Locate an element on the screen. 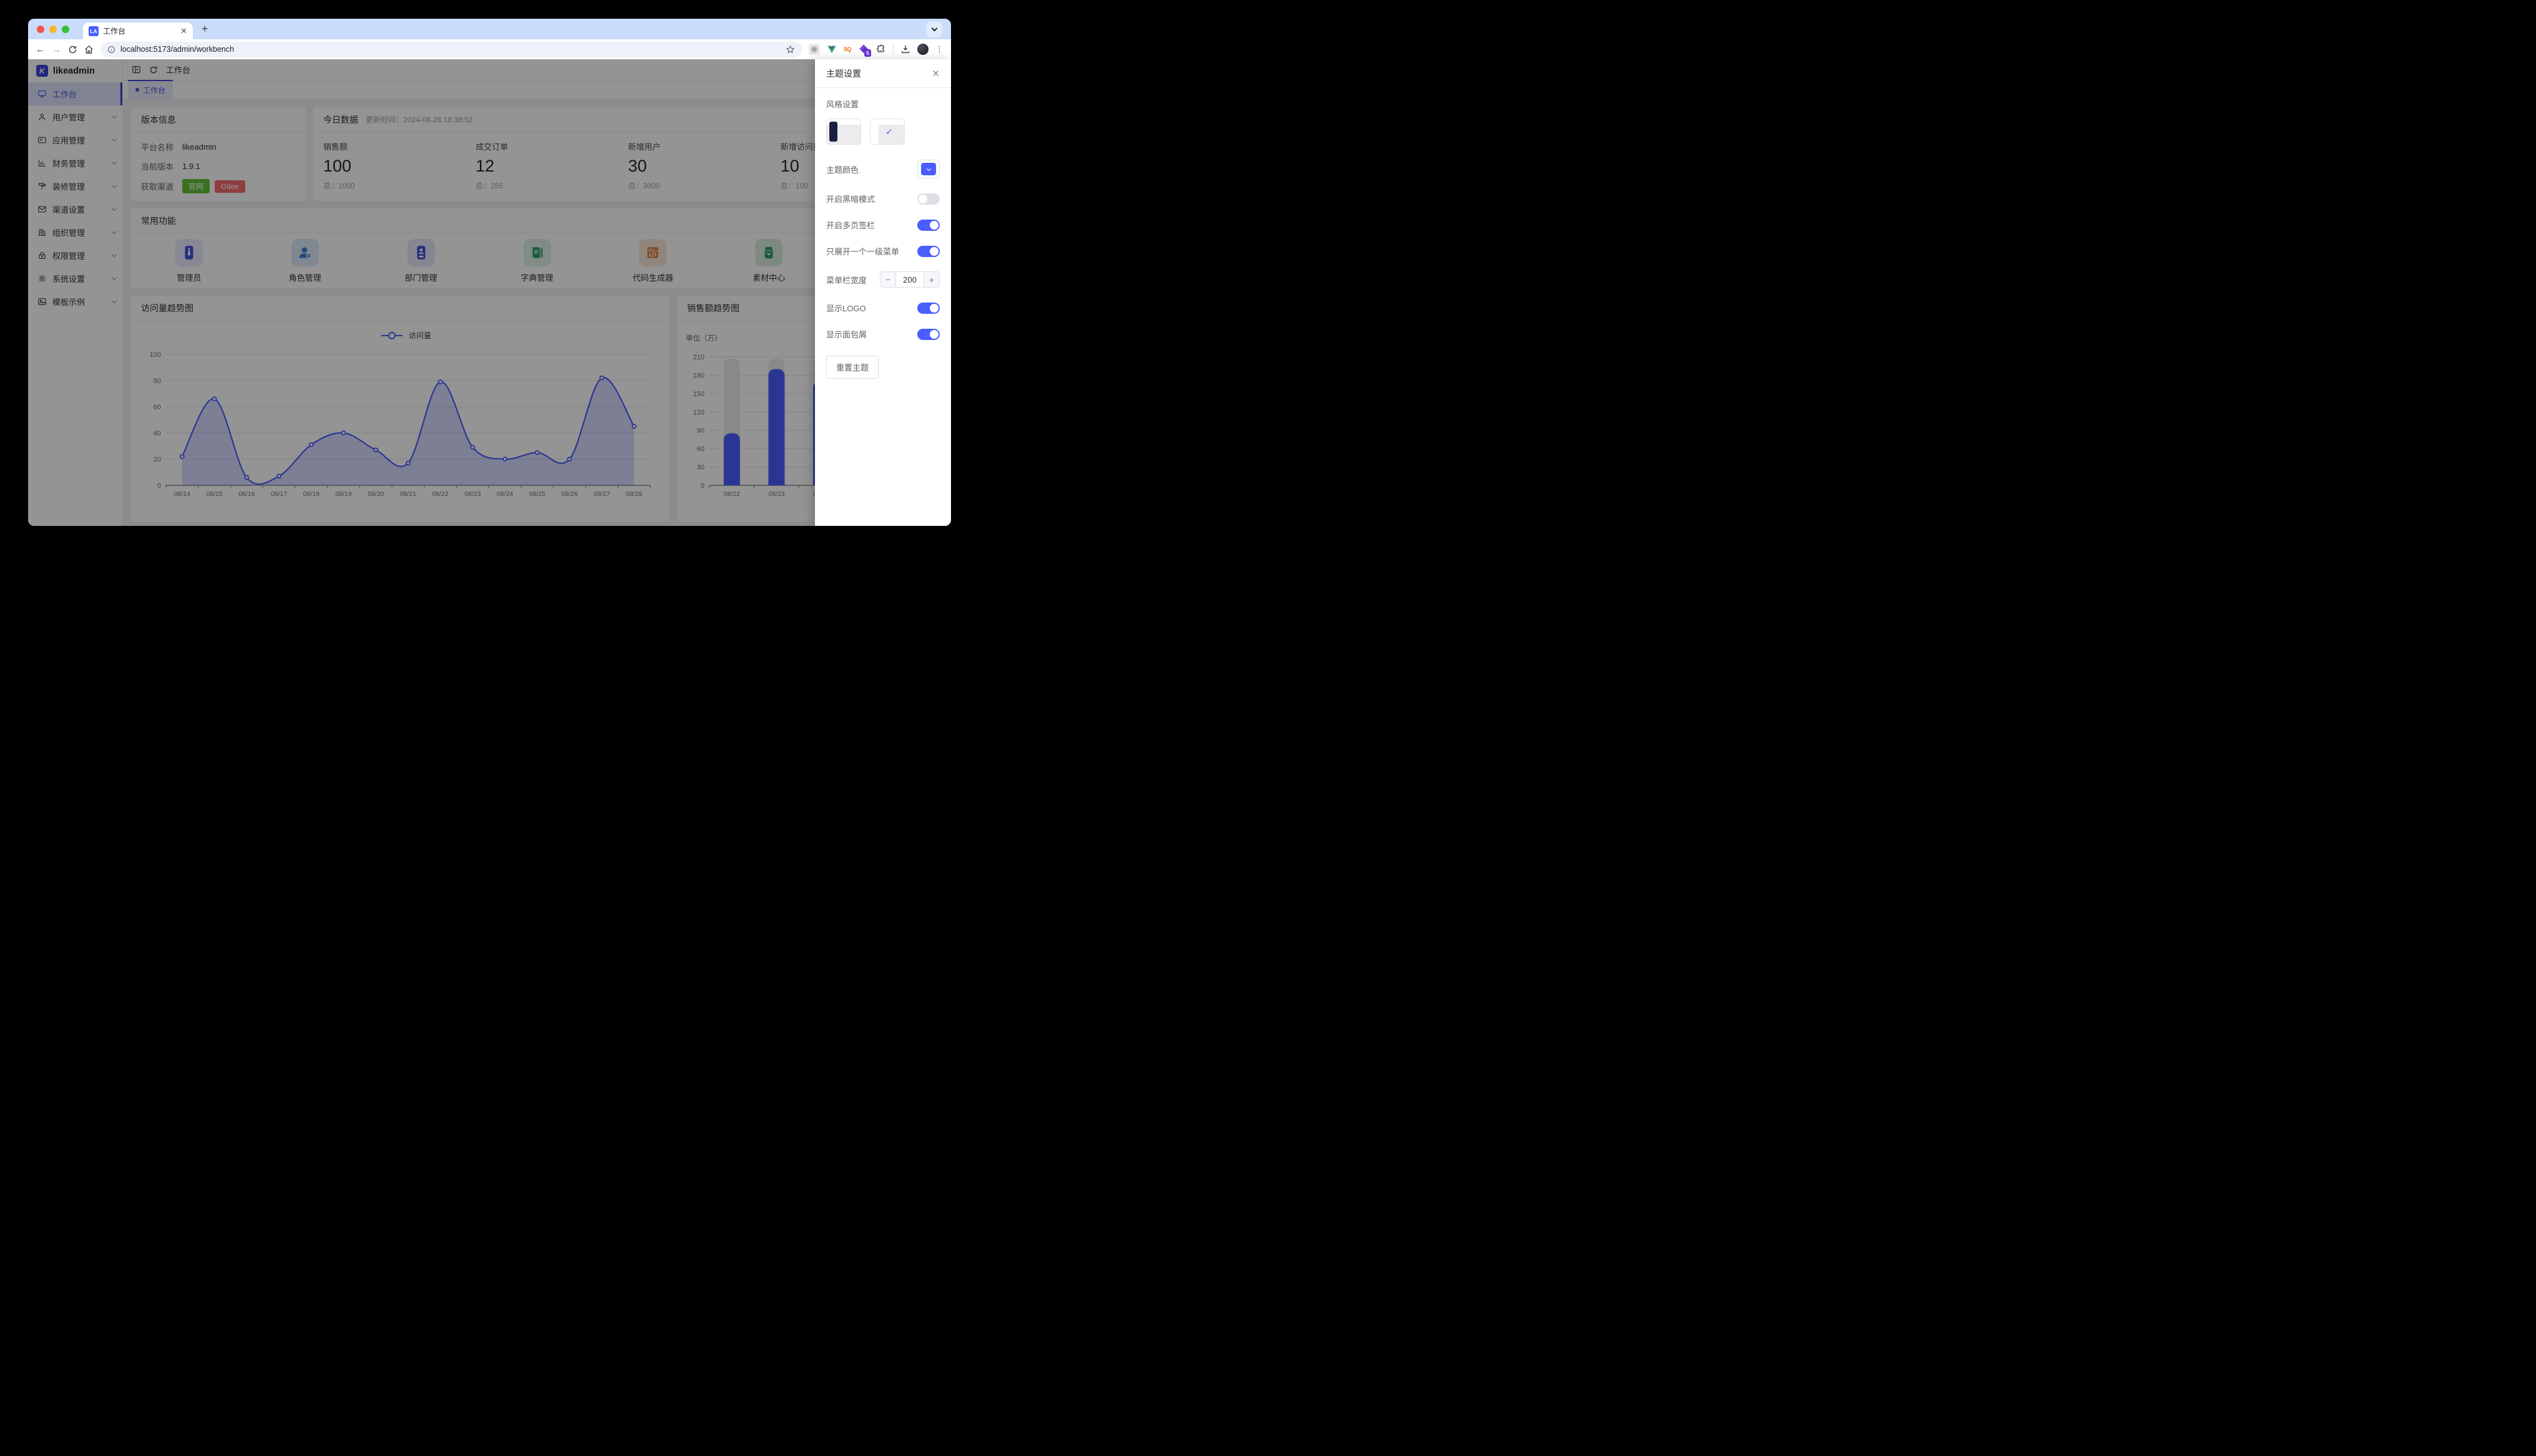 This screenshot has width=2536, height=1456. decrease-button: − is located at coordinates (887, 280).